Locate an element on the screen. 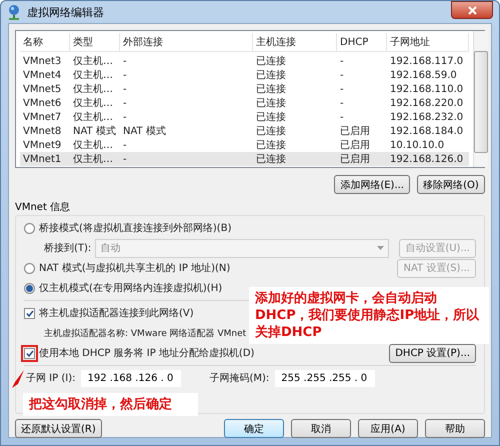 Image resolution: width=500 pixels, height=446 pixels. adapter-name-text: 主机虚拟适配器名称: VMware 网络适配器 VMnet is located at coordinates (145, 334).